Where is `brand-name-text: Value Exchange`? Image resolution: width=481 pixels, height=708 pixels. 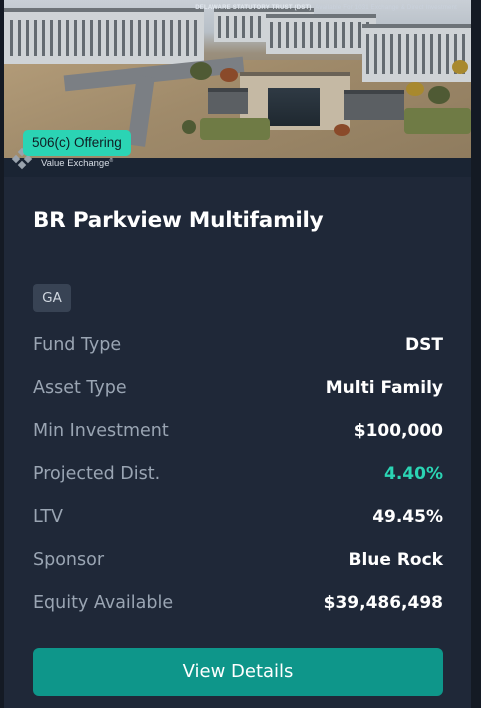
brand-name-text: Value Exchange is located at coordinates (75, 164).